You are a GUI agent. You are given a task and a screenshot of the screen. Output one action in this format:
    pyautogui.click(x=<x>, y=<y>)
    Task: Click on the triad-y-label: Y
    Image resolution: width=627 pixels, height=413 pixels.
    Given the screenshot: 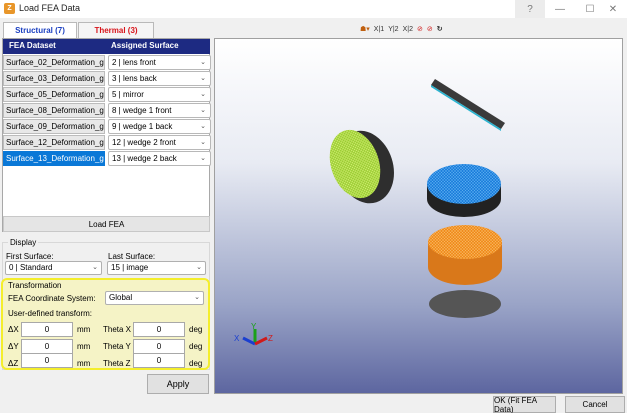 What is the action you would take?
    pyautogui.click(x=254, y=326)
    